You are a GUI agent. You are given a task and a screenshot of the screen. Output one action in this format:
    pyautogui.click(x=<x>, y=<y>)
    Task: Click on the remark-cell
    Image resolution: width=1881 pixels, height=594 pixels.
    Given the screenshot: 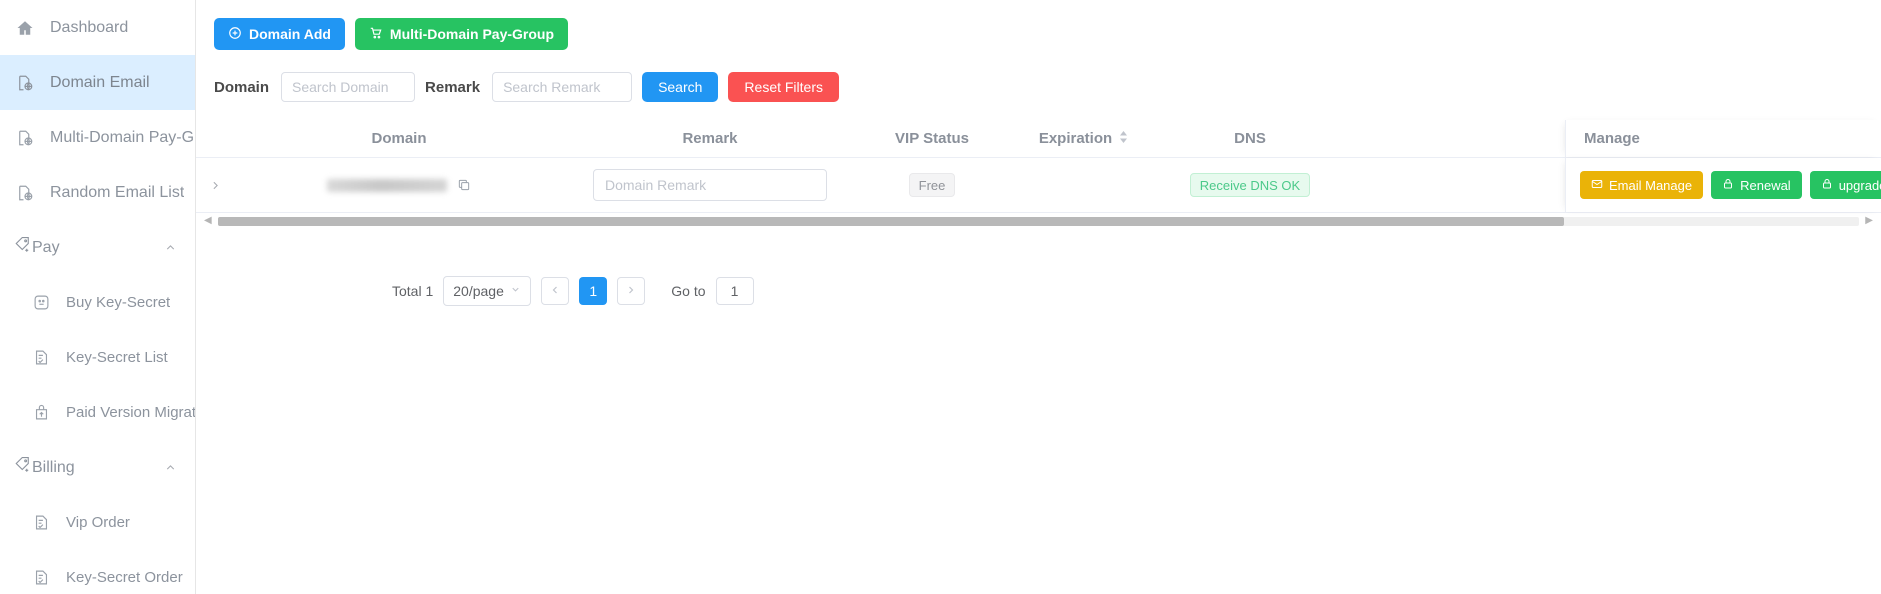 What is the action you would take?
    pyautogui.click(x=710, y=185)
    